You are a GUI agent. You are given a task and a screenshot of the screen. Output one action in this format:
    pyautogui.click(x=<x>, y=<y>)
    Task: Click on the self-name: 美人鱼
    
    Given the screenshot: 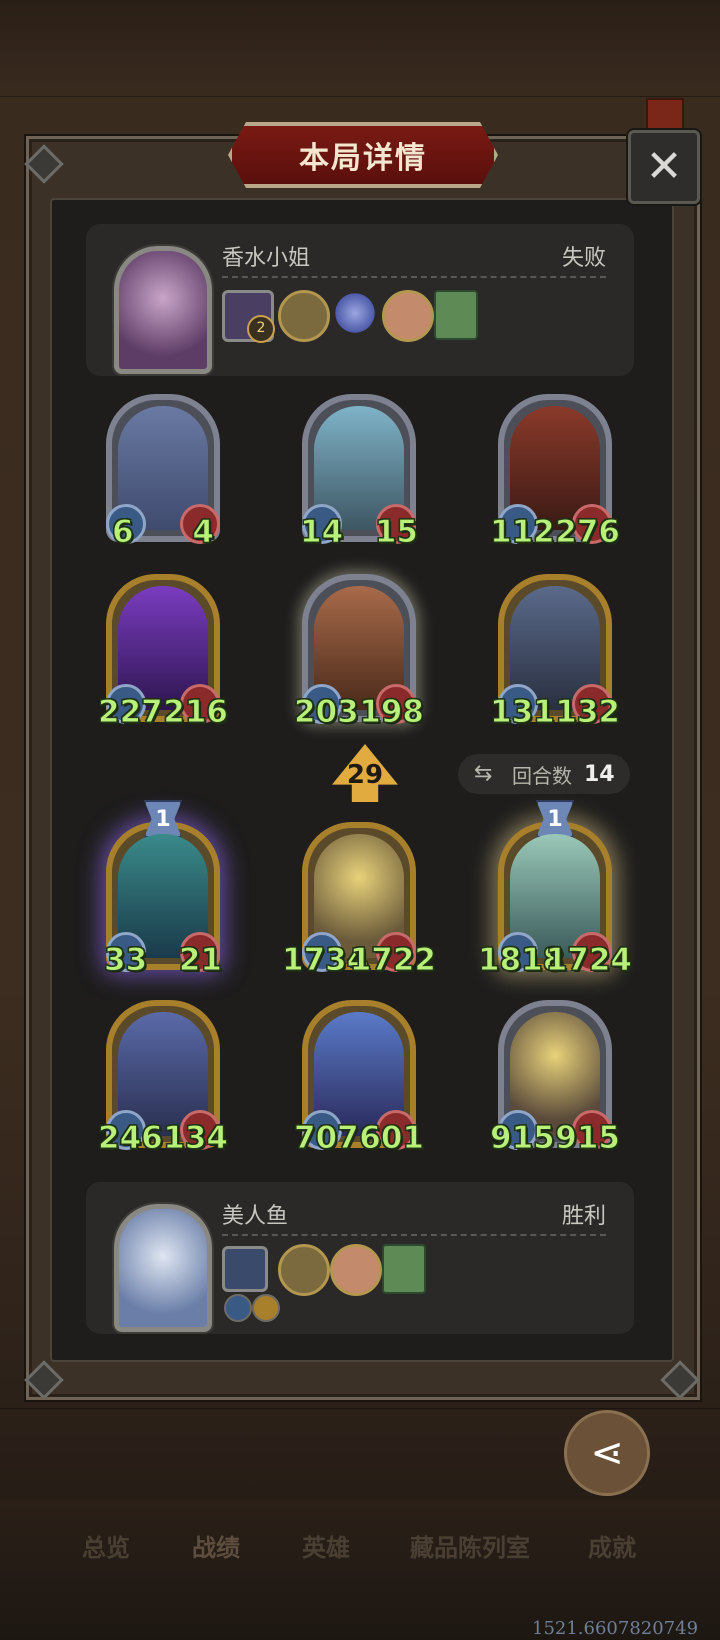 What is the action you would take?
    pyautogui.click(x=255, y=1216)
    